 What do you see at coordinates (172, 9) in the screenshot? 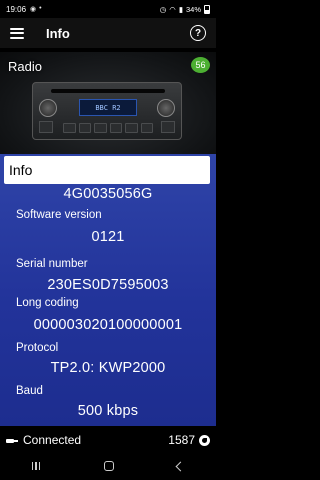
I see `wifi-icon: ◠` at bounding box center [172, 9].